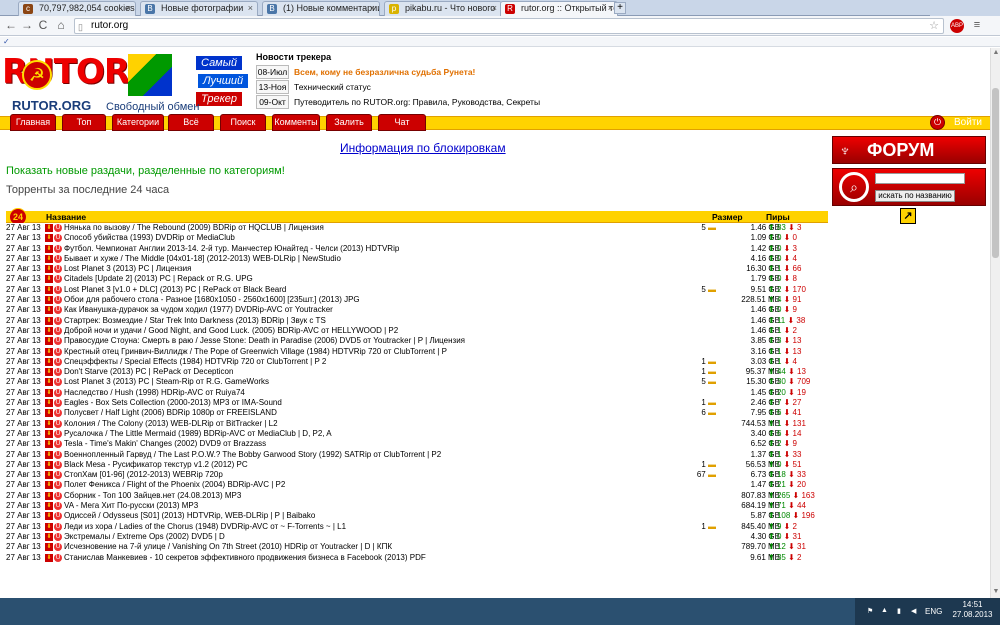  I want to click on torrent-title-link: Lost Planet 3 (2013) PC | Лицензия, so click(379, 269).